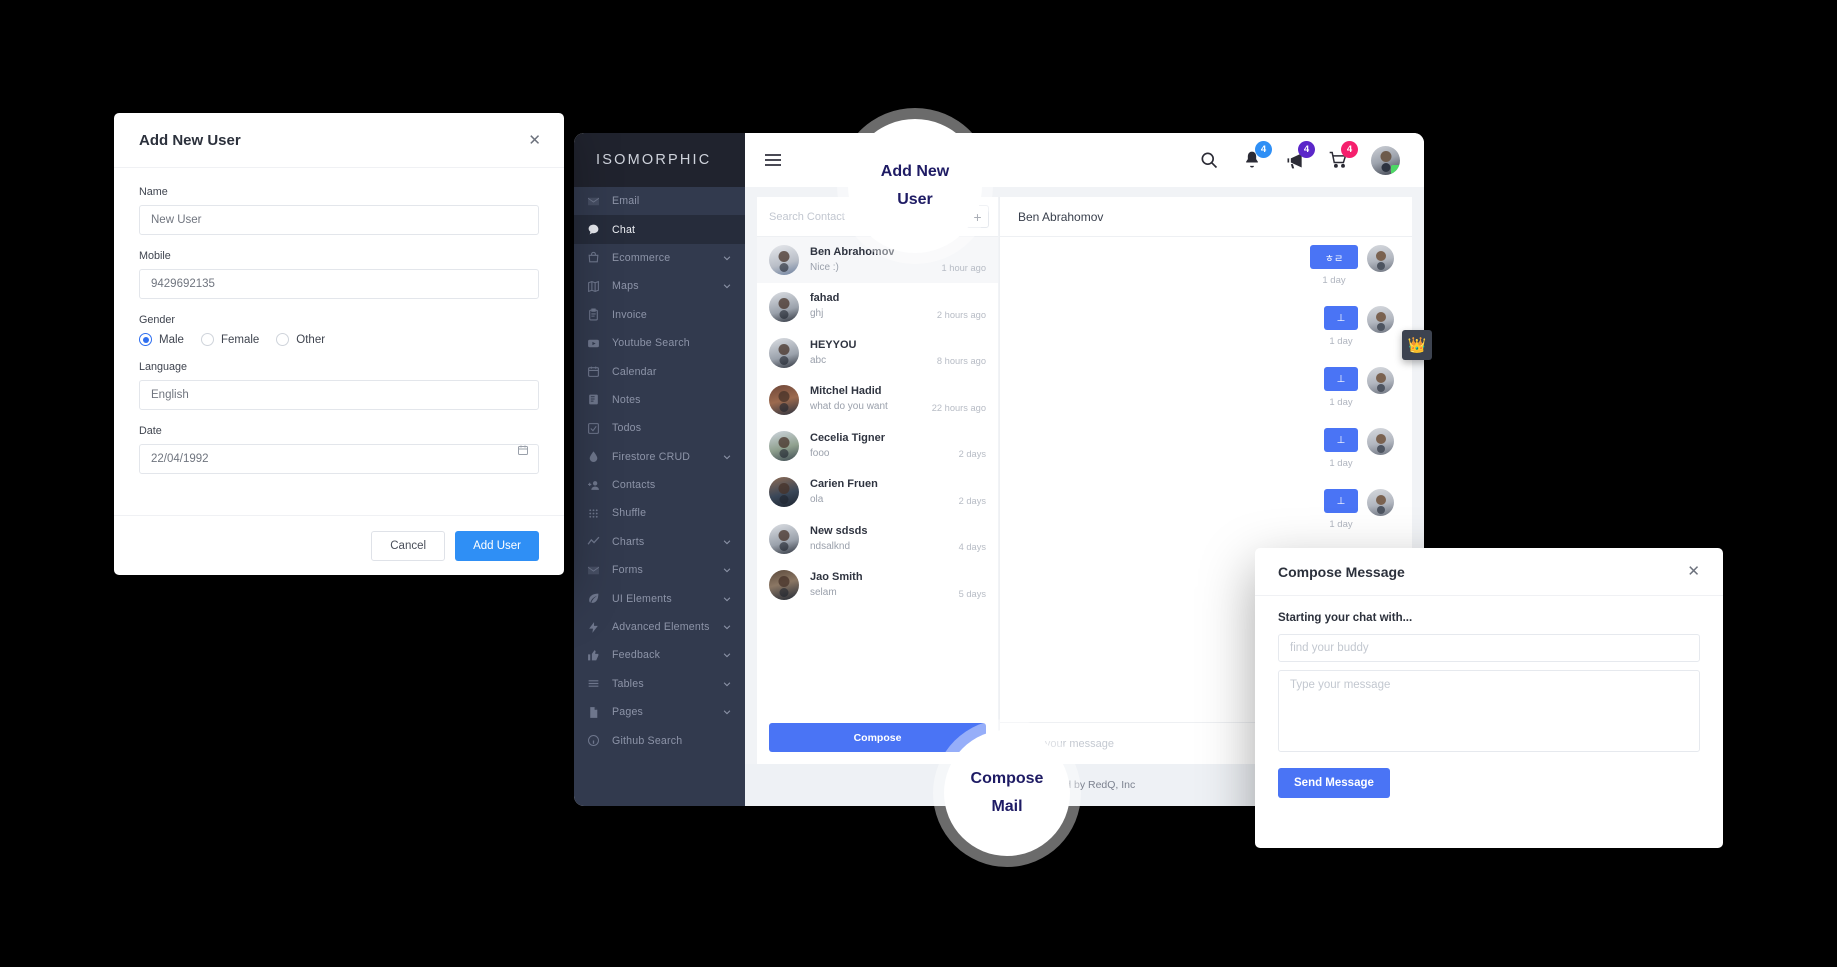  Describe the element at coordinates (339, 330) in the screenshot. I see `gender-field-group: Gender Male Female Other` at that location.